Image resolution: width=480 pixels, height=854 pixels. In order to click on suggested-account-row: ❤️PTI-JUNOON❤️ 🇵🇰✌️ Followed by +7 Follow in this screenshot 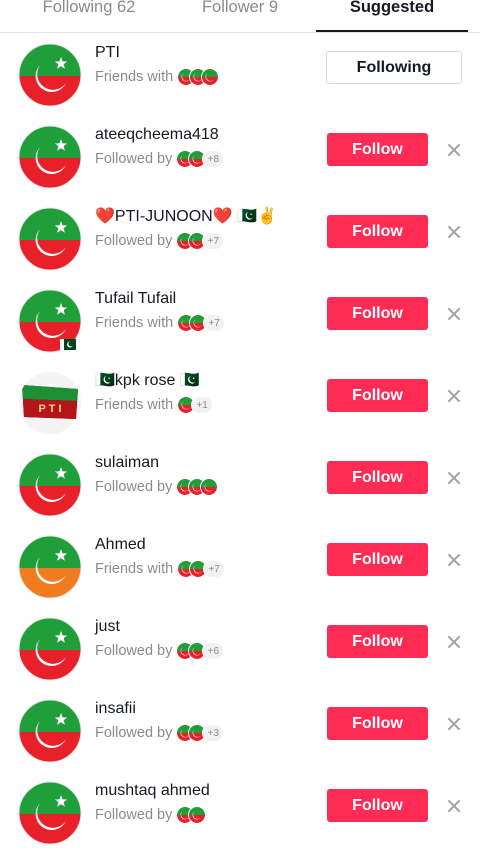, I will do `click(240, 238)`.